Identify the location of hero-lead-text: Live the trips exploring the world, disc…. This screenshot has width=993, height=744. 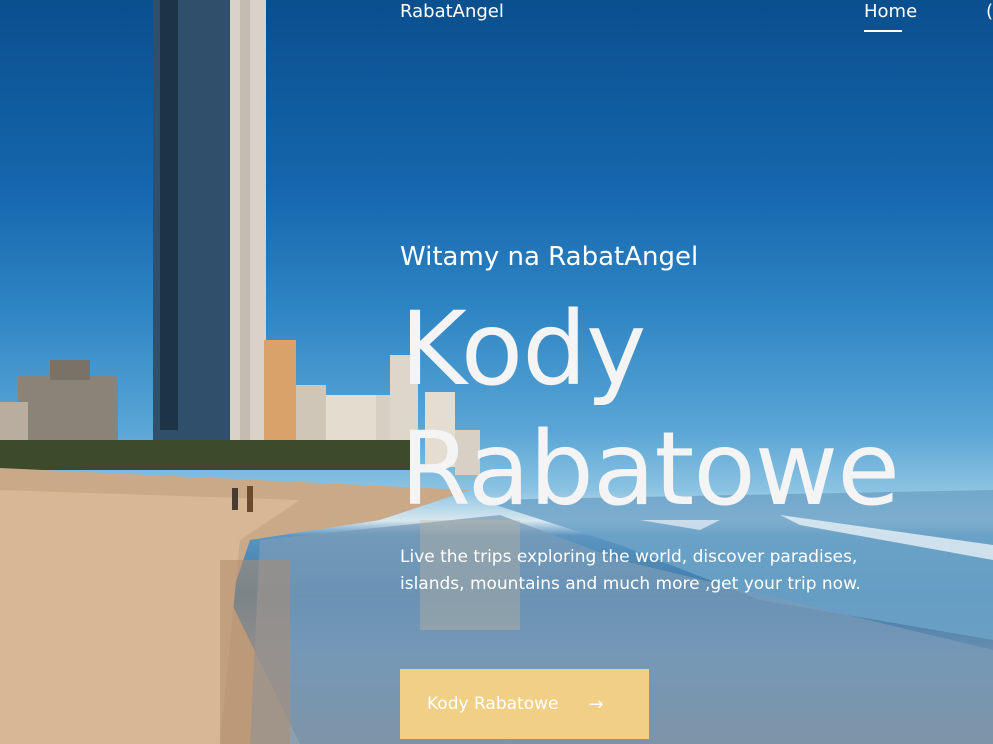
(630, 570).